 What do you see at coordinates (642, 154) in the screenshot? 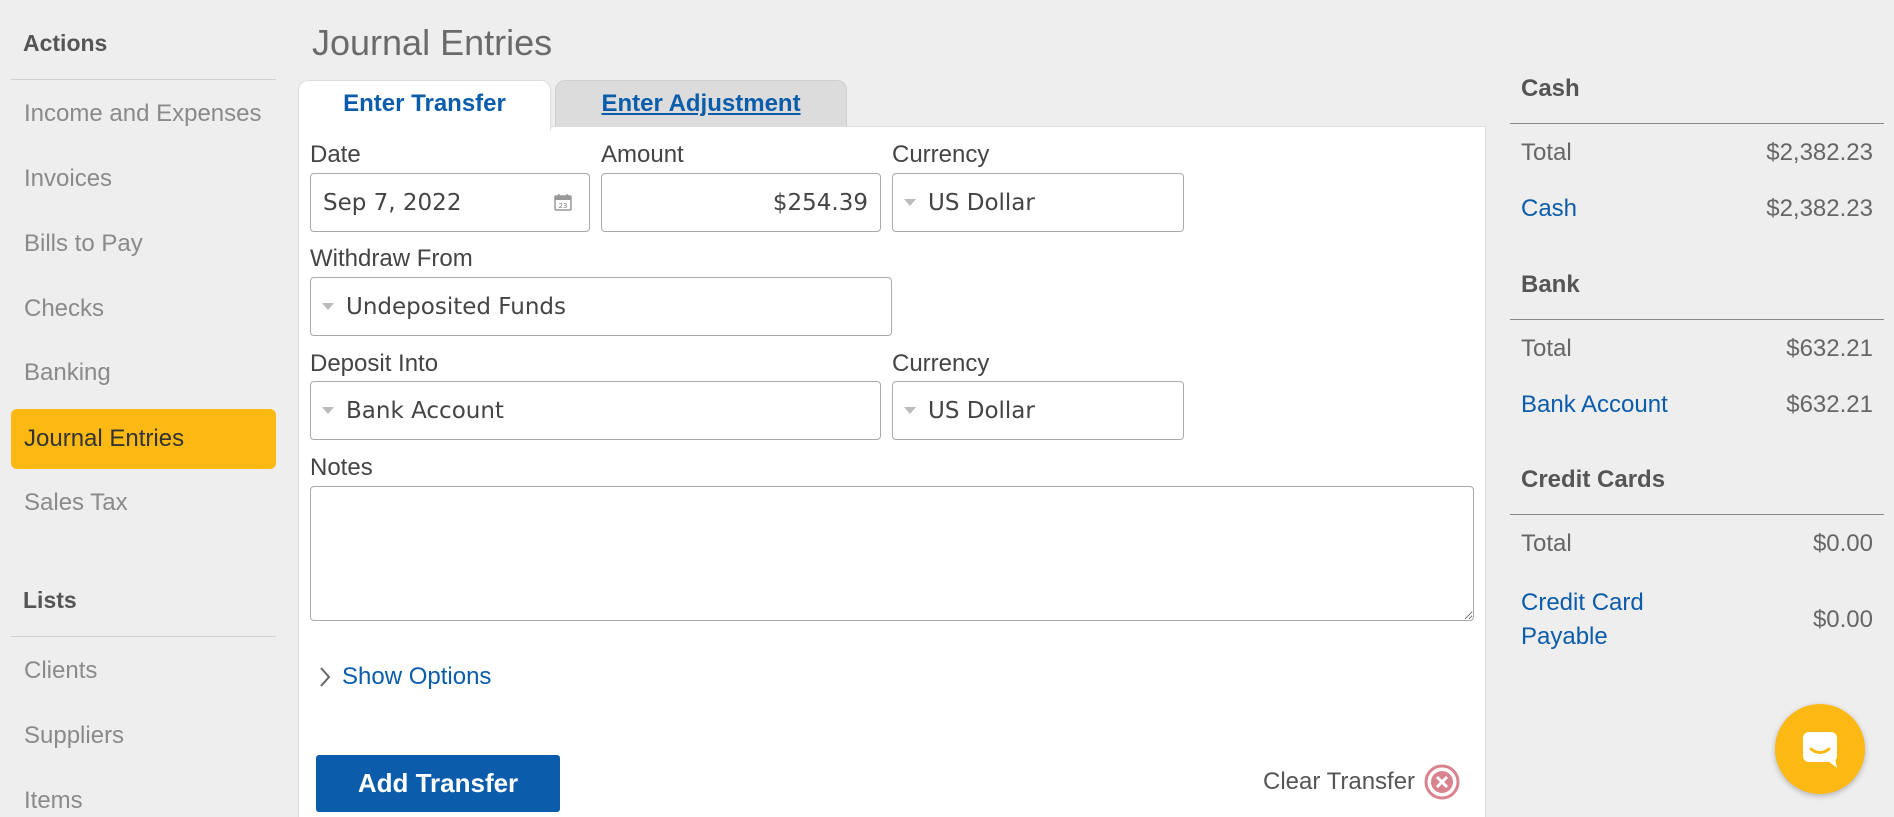
I see `amount-label: Amount` at bounding box center [642, 154].